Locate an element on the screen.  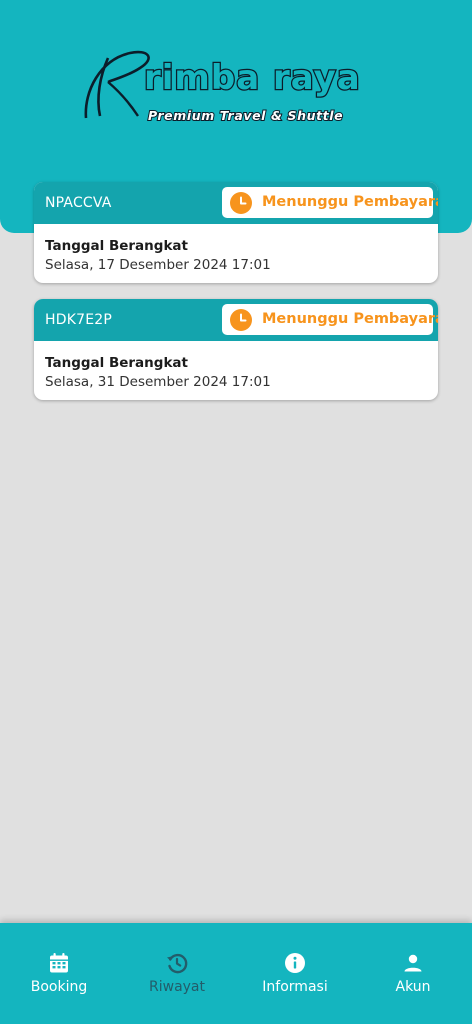
booking-card-header: NPACCVA Menunggu Pembayaran is located at coordinates (236, 203).